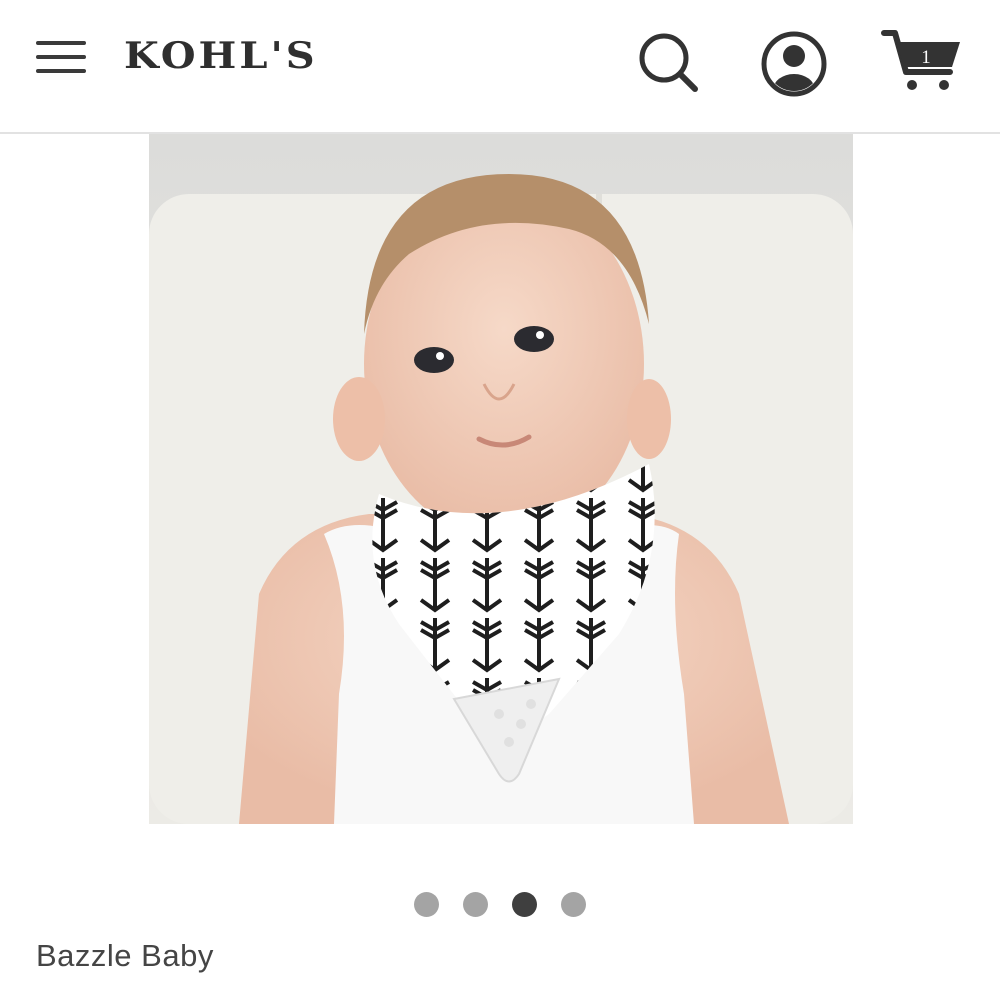 This screenshot has height=997, width=1000. I want to click on shopping-cart-icon, so click(920, 60).